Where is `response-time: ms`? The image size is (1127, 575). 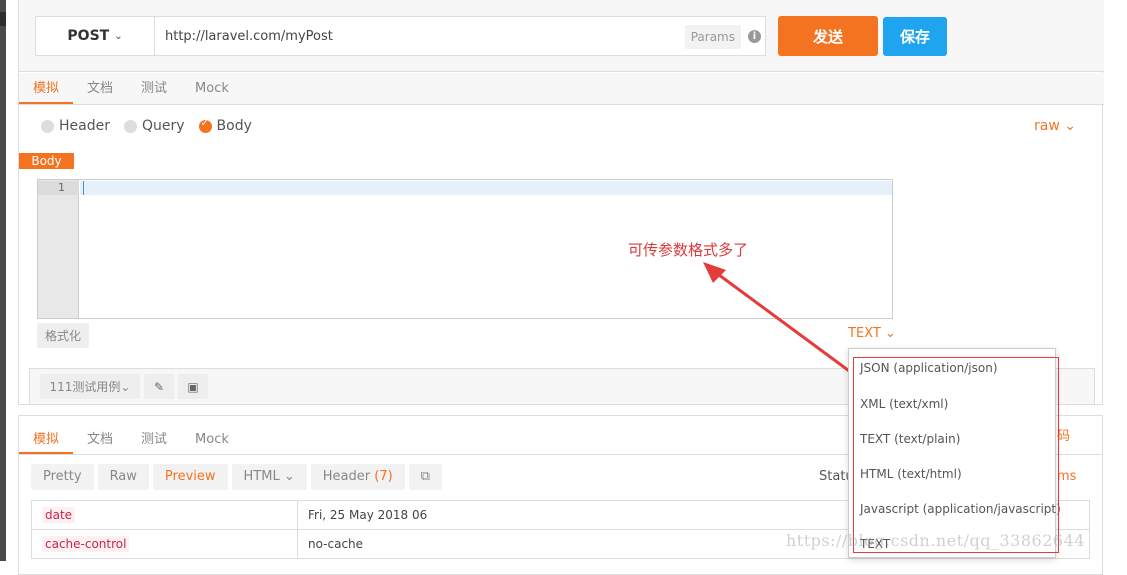 response-time: ms is located at coordinates (1067, 476).